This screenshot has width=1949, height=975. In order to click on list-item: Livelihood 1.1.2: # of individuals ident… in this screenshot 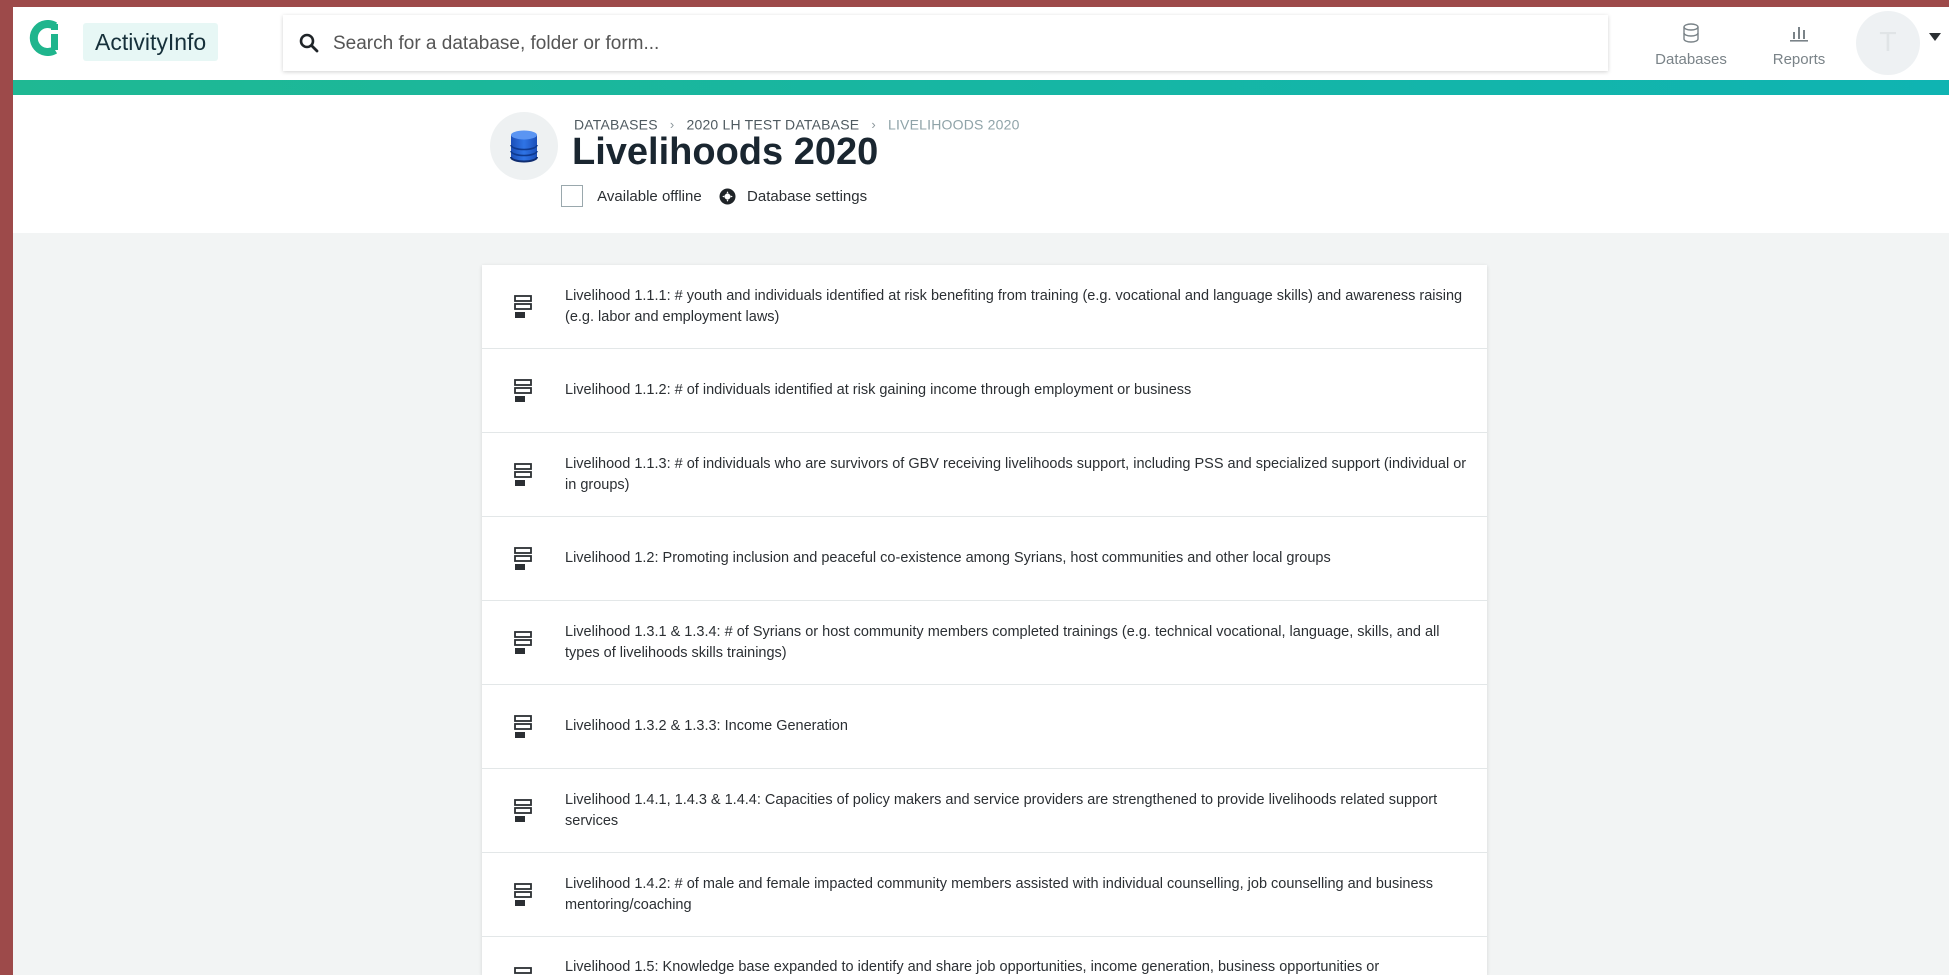, I will do `click(984, 391)`.